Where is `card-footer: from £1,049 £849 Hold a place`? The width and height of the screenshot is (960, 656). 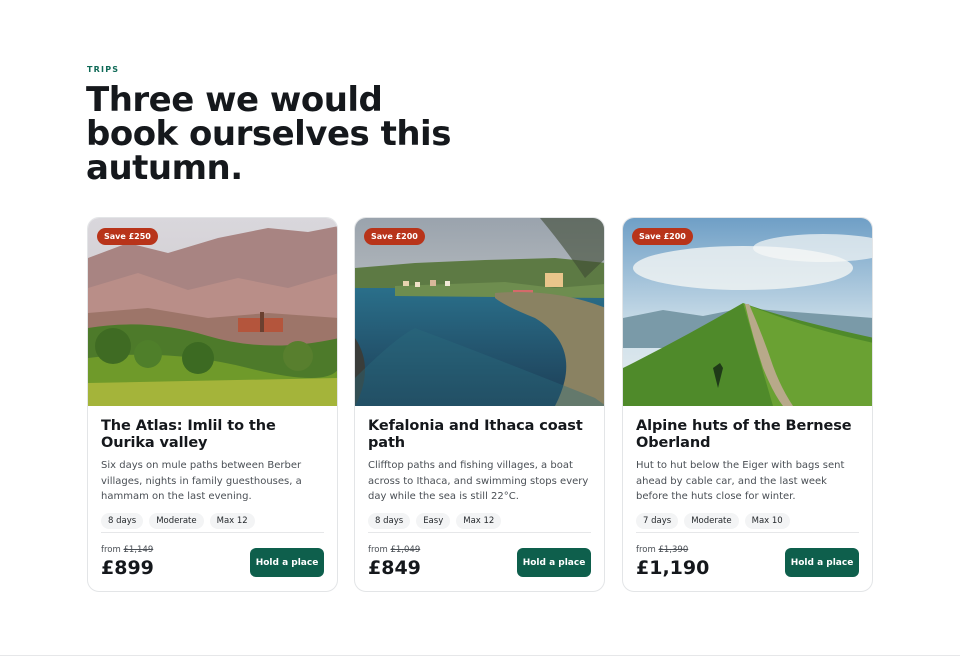
card-footer: from £1,049 £849 Hold a place is located at coordinates (479, 561).